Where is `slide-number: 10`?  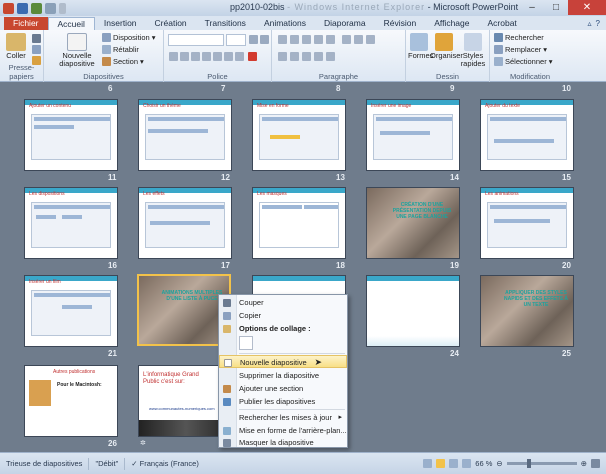
slide-number: 10 is located at coordinates (566, 88).